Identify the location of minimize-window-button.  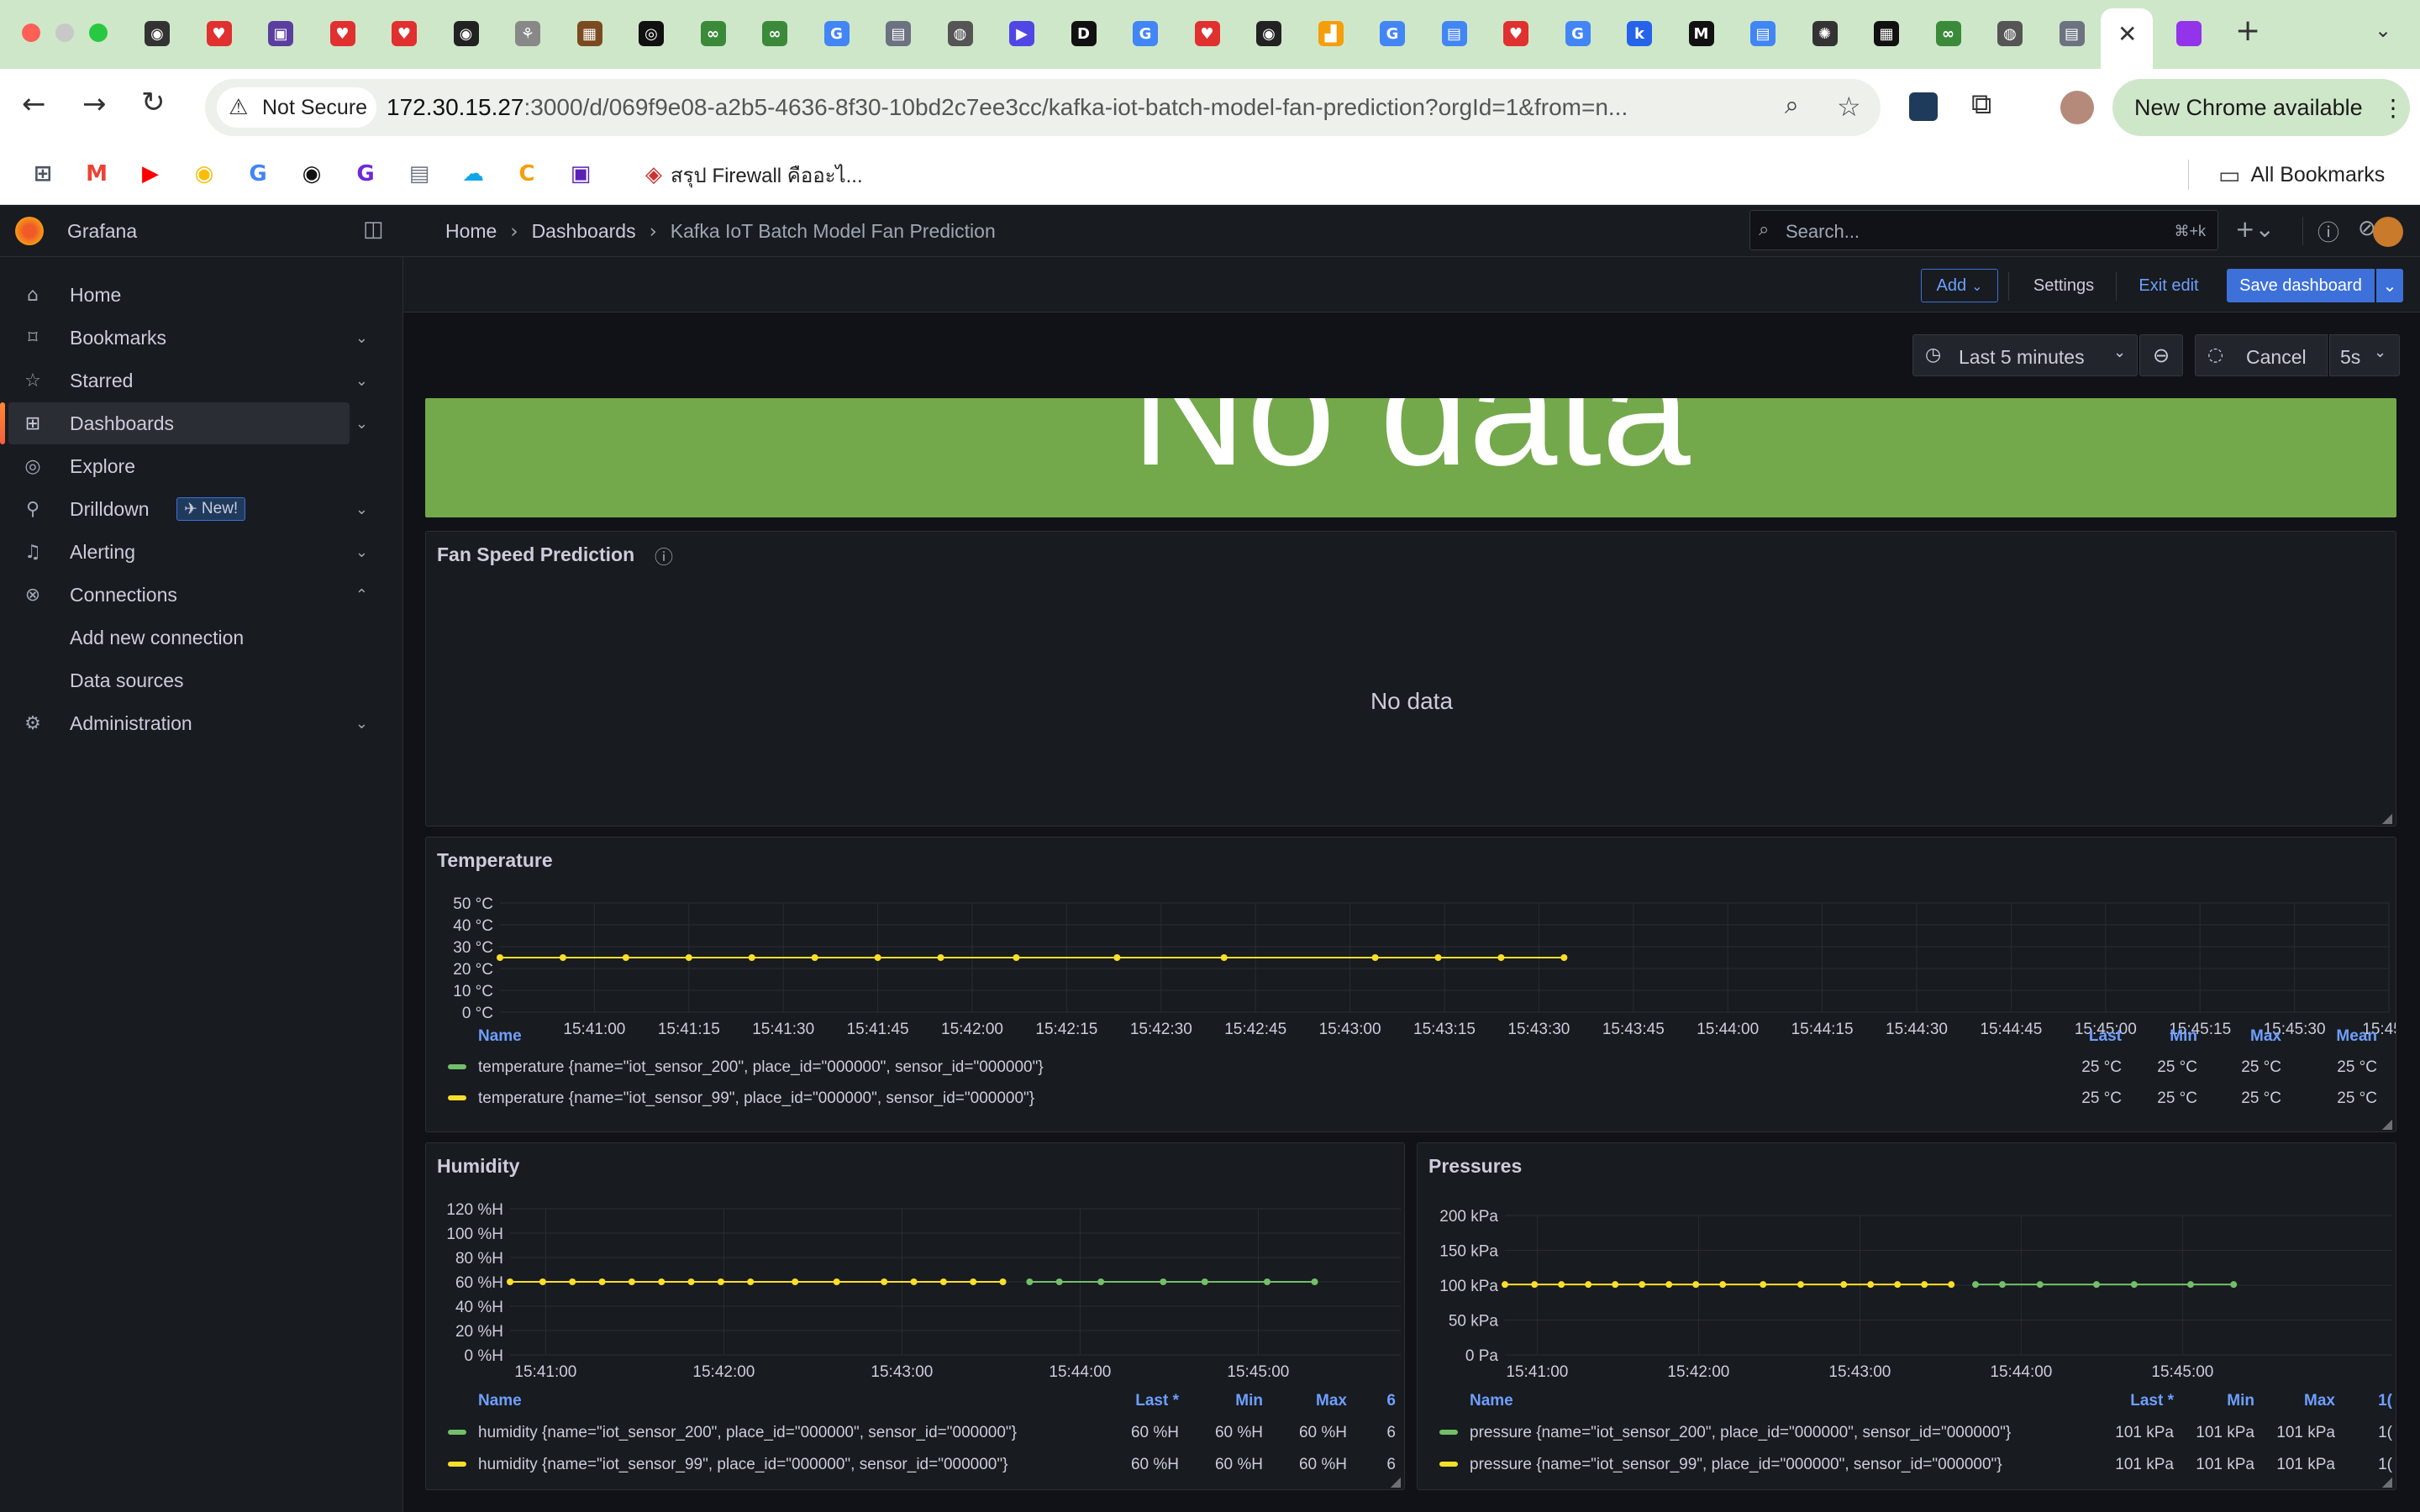
(64, 33).